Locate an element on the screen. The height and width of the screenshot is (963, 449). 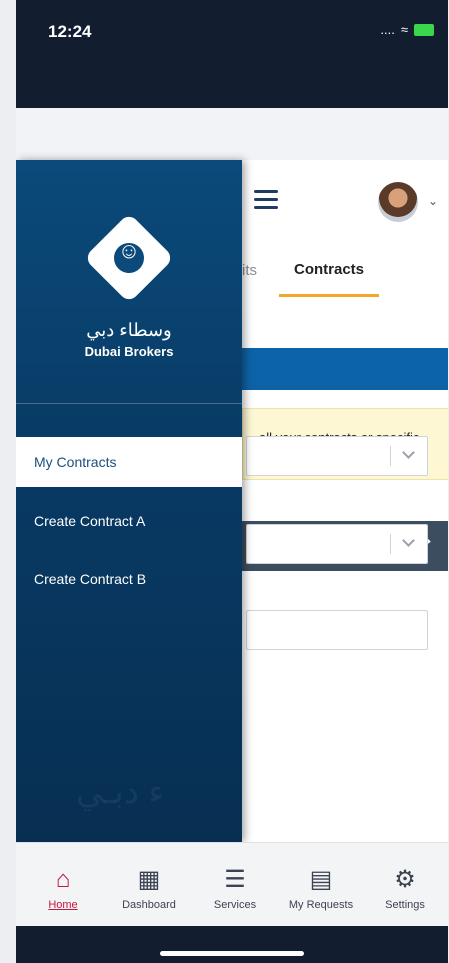
nav-dashboard: ▦ Dashboard is located at coordinates (149, 885).